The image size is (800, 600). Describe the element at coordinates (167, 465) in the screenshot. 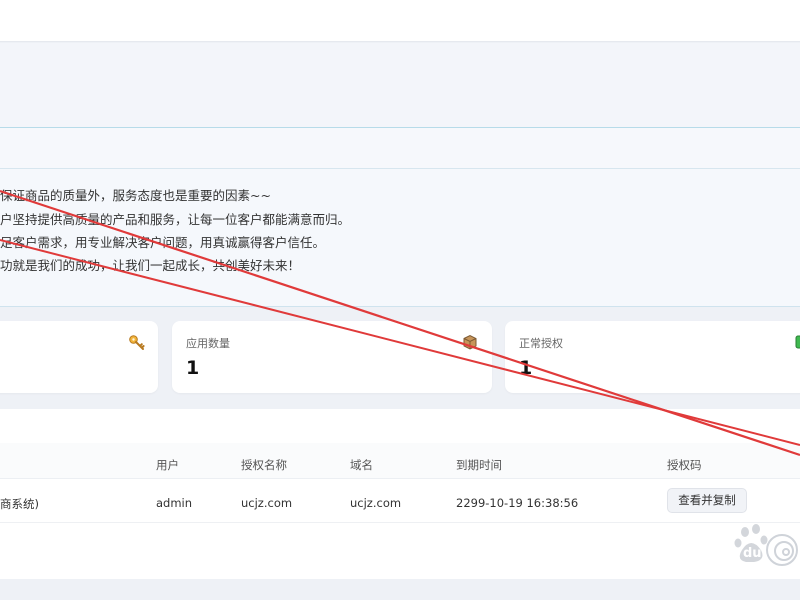

I see `column-header-user: 用户` at that location.